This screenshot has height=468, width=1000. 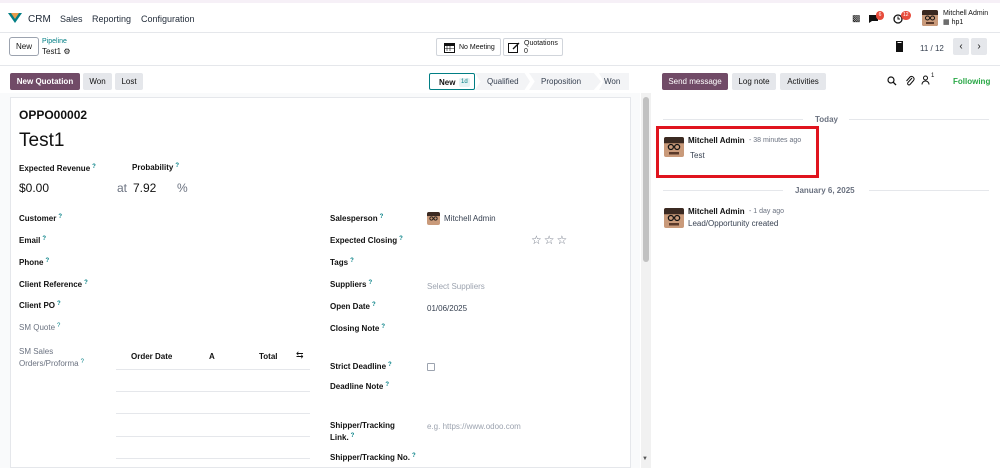 I want to click on chevron-right-icon: ›, so click(x=979, y=46).